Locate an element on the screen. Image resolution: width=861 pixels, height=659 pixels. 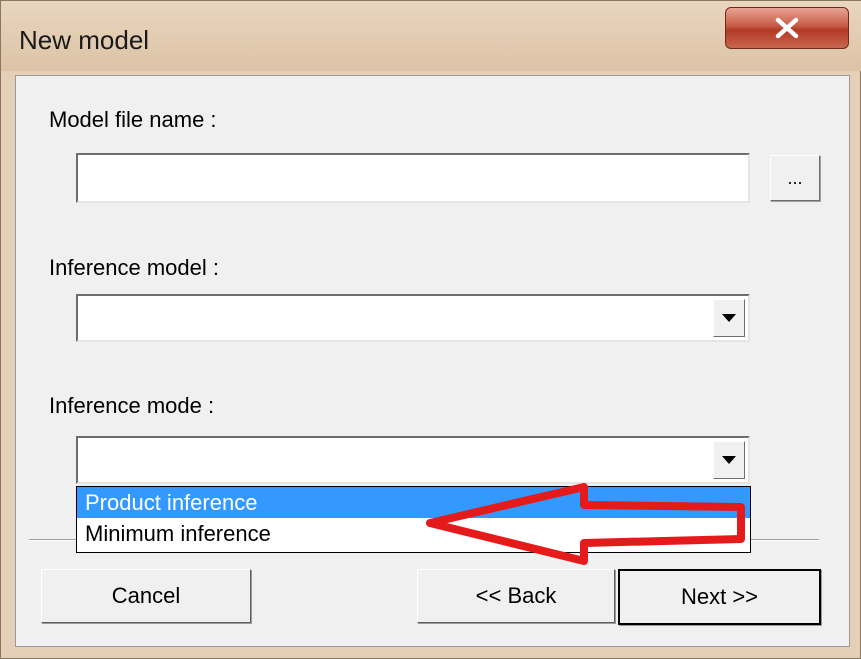
next-button: Next >> is located at coordinates (719, 597).